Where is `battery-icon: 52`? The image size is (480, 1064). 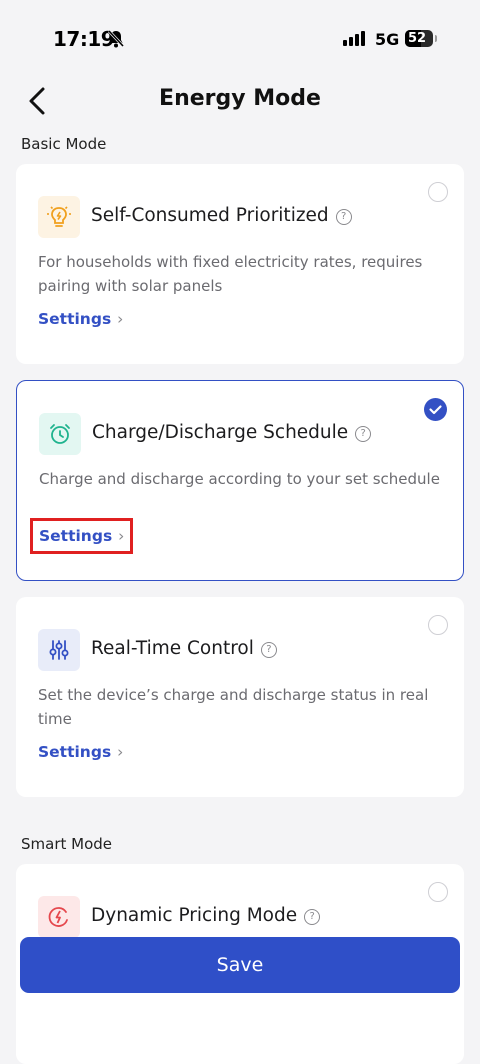 battery-icon: 52 is located at coordinates (419, 38).